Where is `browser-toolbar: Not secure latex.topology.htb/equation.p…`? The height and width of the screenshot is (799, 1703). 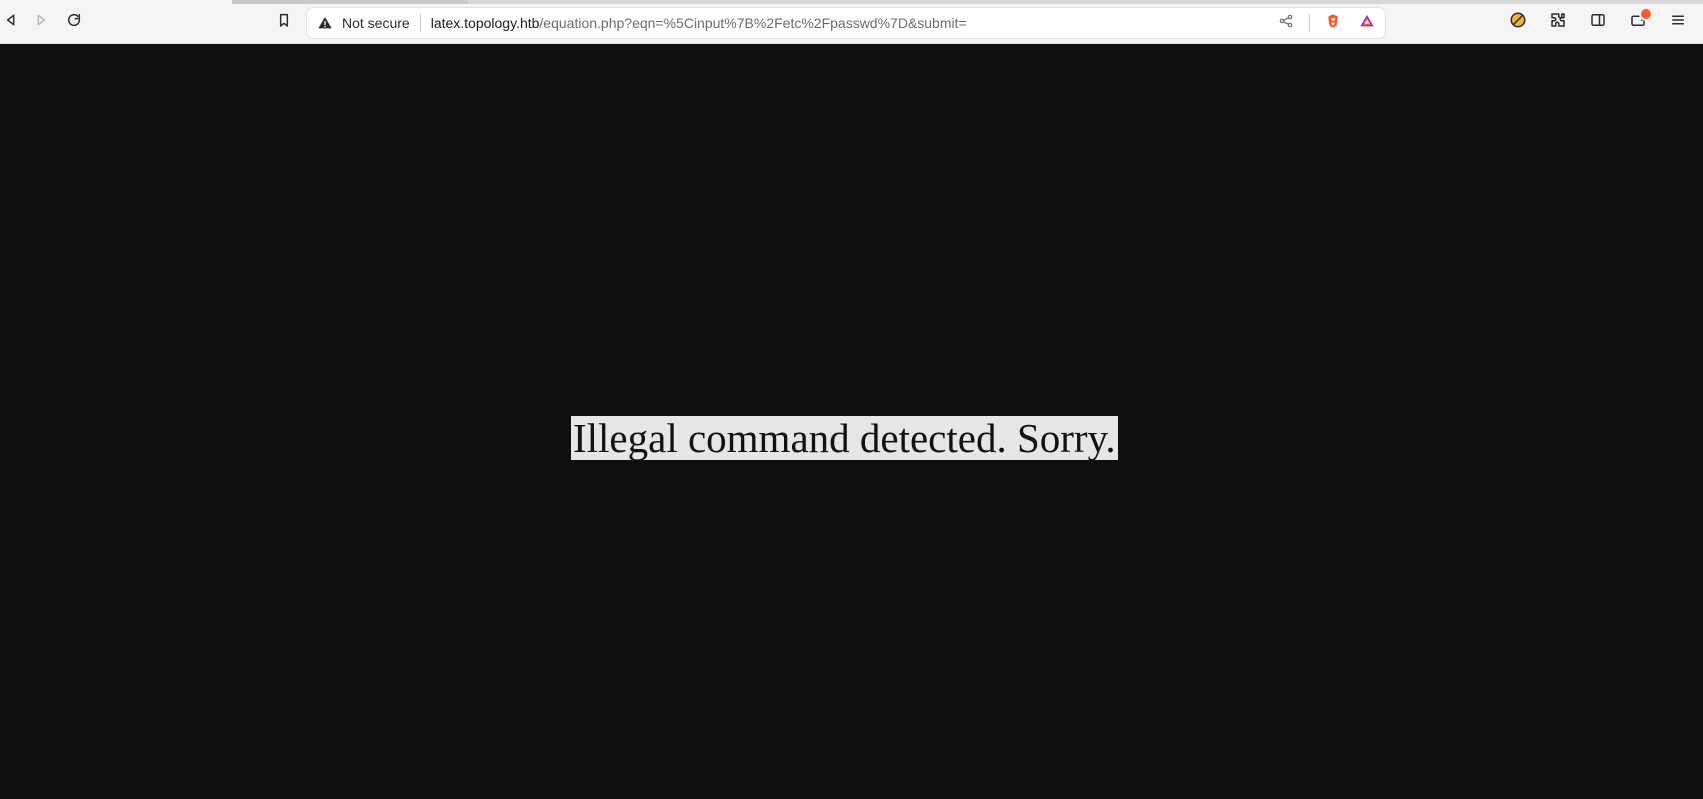
browser-toolbar: Not secure latex.topology.htb/equation.p… is located at coordinates (851, 22).